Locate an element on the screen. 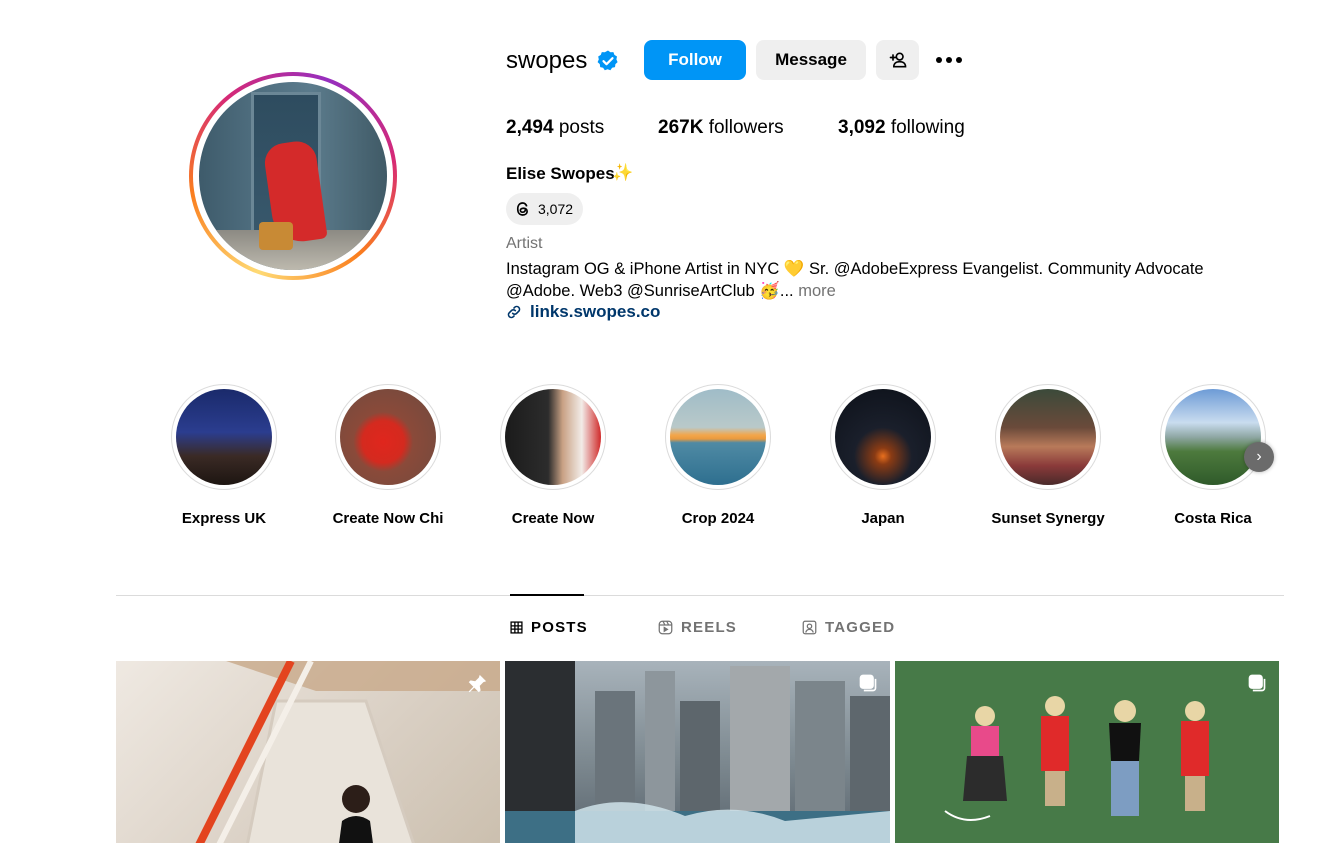 This screenshot has height=843, width=1321. posts-label: posts is located at coordinates (581, 127).